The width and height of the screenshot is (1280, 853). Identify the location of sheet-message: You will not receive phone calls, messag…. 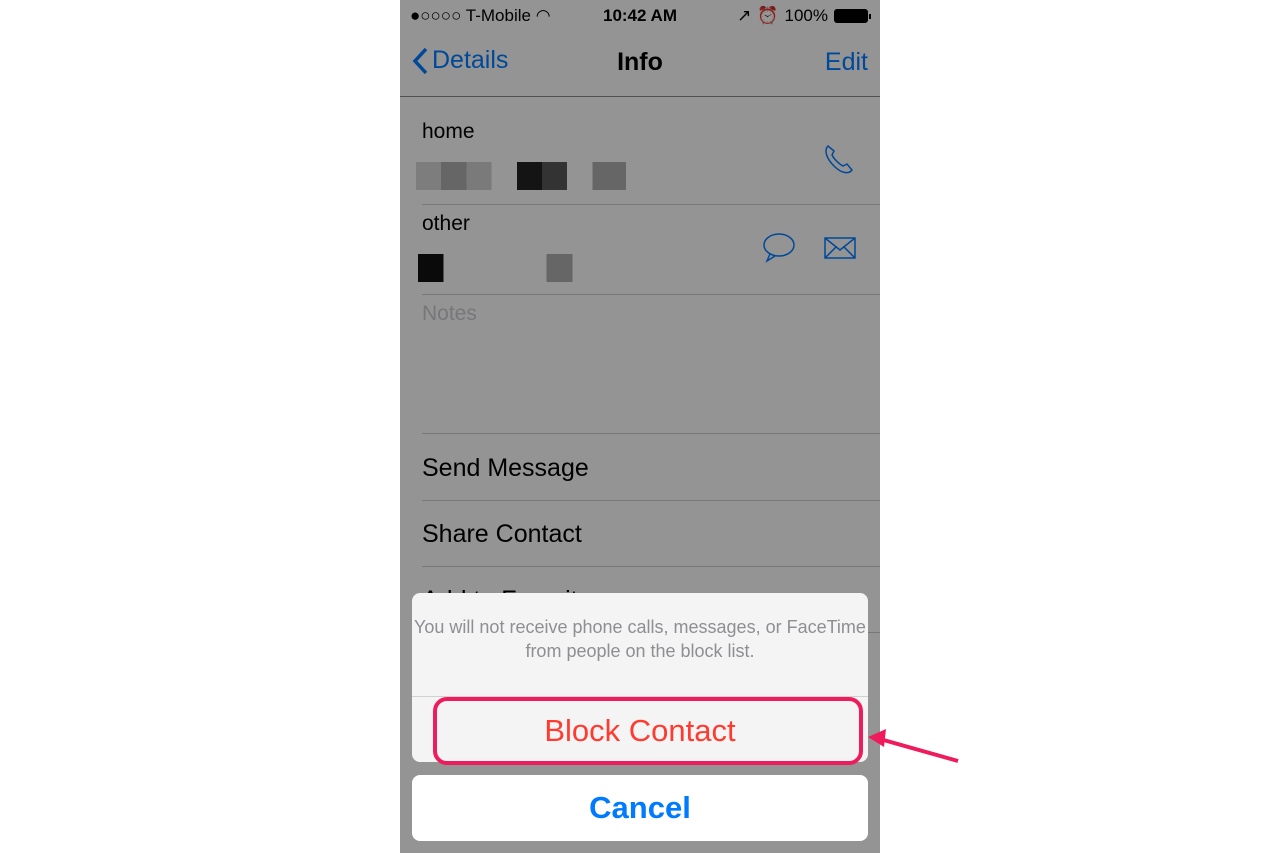
(640, 639).